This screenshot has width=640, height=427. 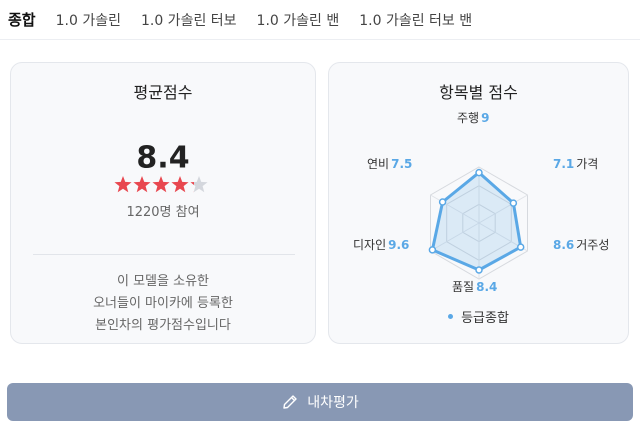 I want to click on radar-legend: 등급종합, so click(x=478, y=316).